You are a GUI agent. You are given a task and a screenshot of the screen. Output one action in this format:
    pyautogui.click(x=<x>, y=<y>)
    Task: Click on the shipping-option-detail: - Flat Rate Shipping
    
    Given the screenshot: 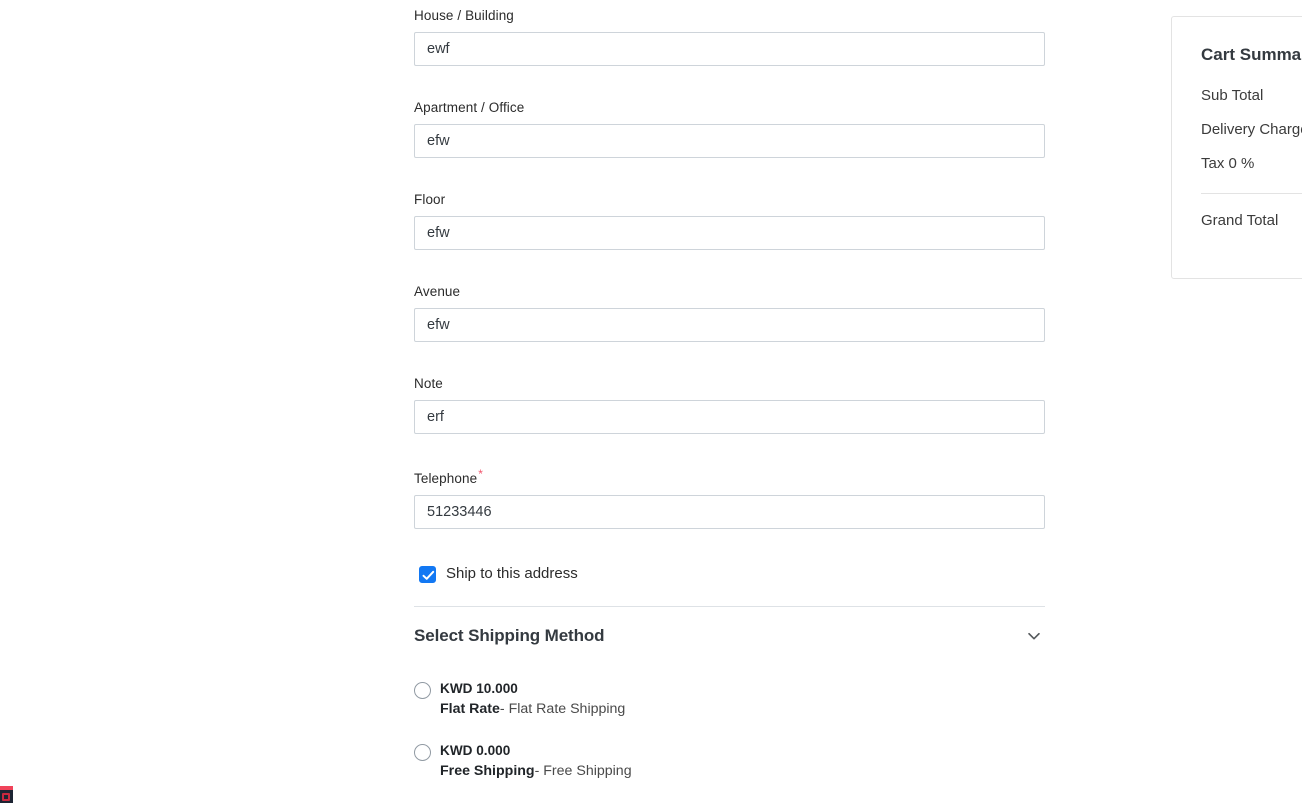 What is the action you would take?
    pyautogui.click(x=562, y=709)
    